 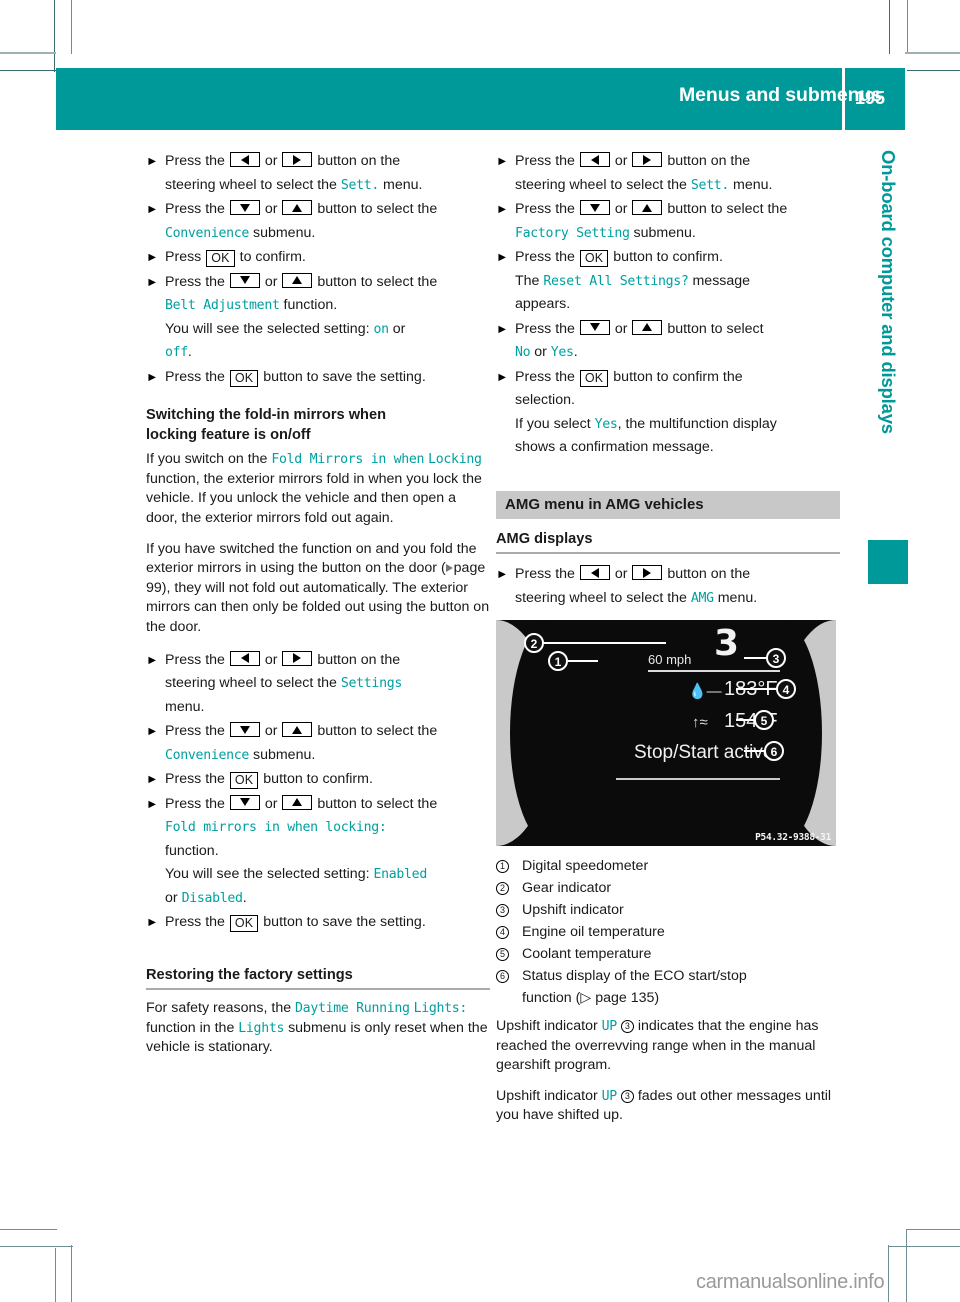 I want to click on subheading-line-1: Switching the fold-in mirrors when, so click(x=266, y=415).